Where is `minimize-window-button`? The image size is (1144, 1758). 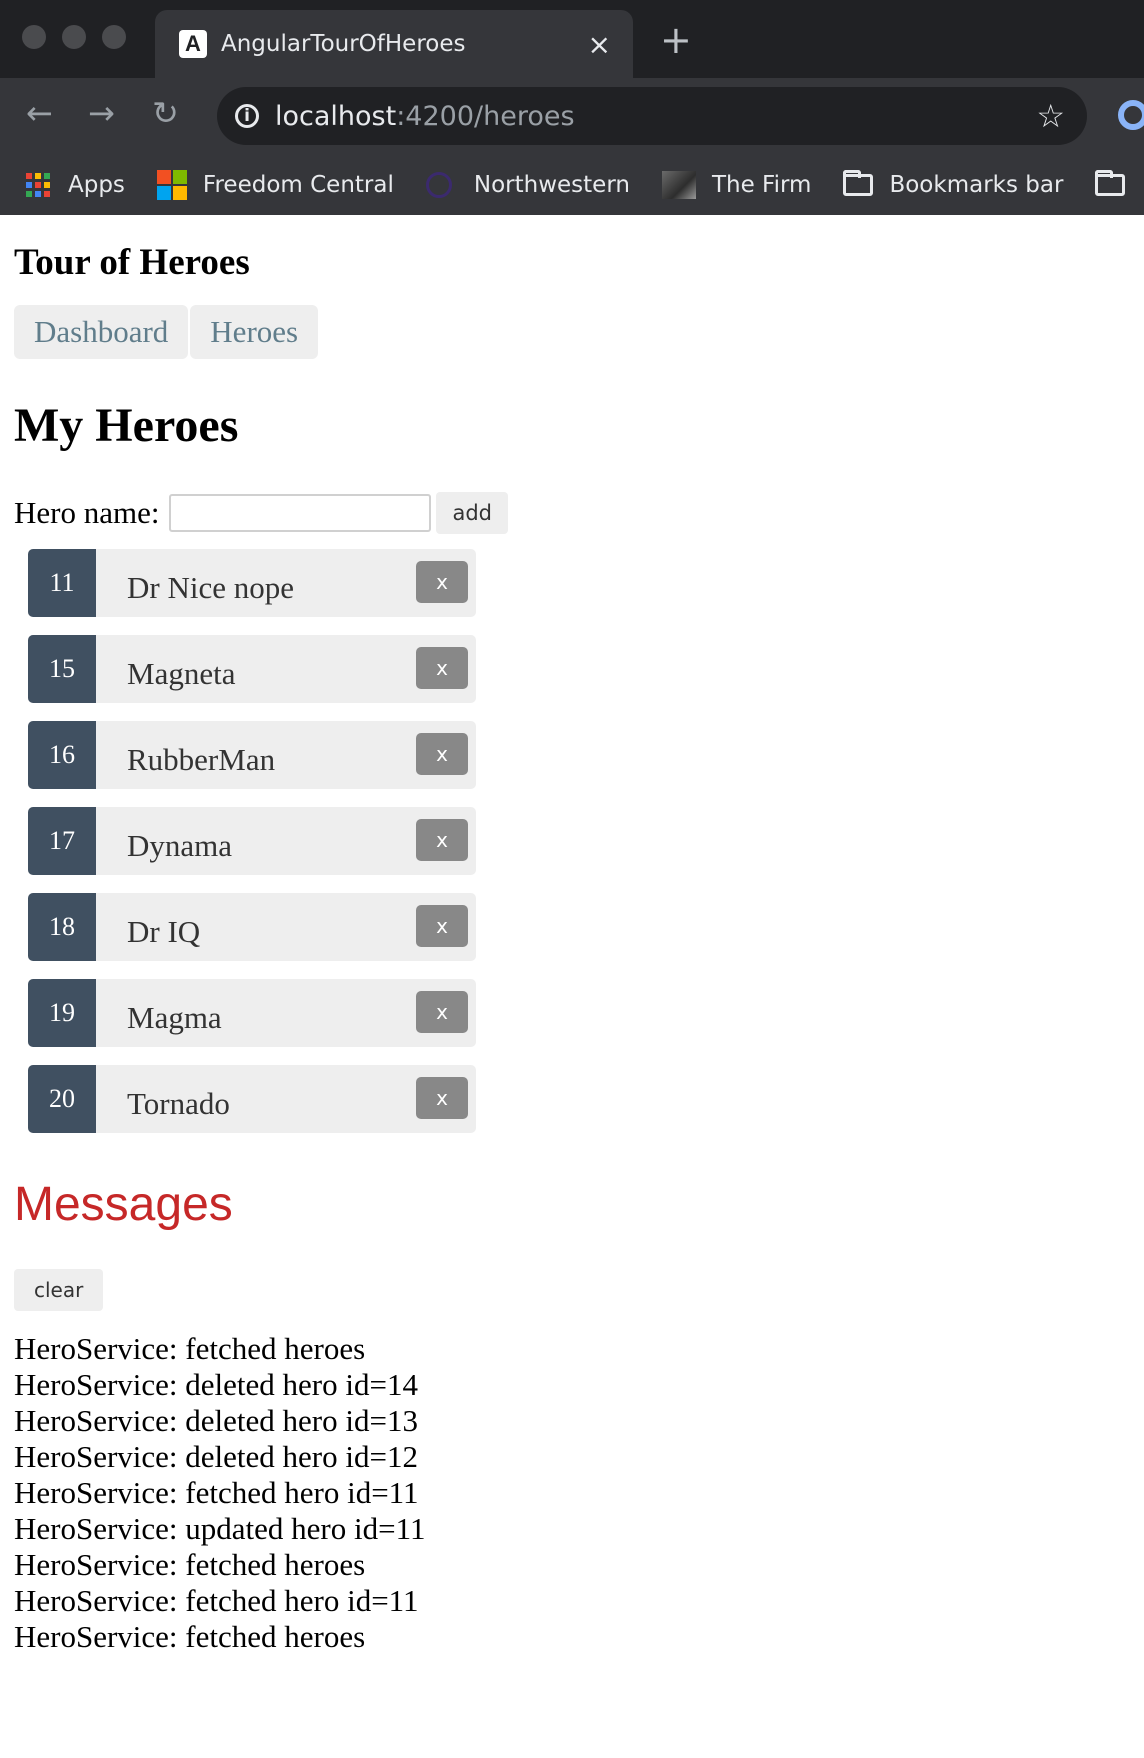
minimize-window-button is located at coordinates (74, 37).